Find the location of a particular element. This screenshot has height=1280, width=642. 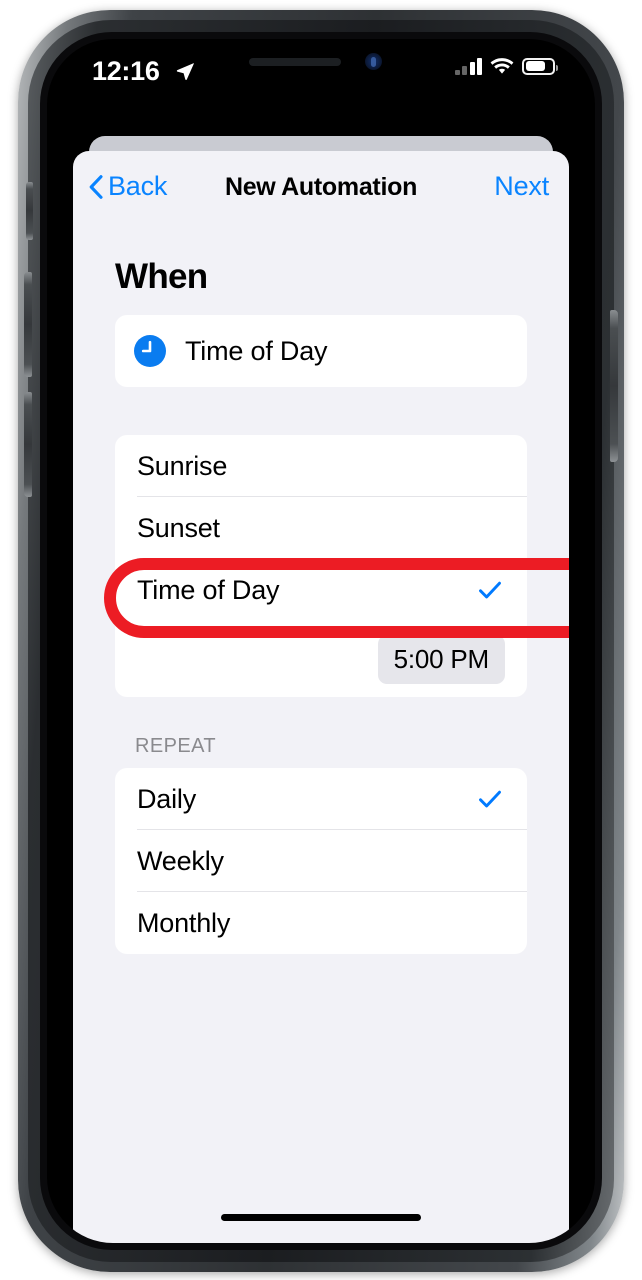

trigger-option-sunrise: Sunrise is located at coordinates (321, 466).